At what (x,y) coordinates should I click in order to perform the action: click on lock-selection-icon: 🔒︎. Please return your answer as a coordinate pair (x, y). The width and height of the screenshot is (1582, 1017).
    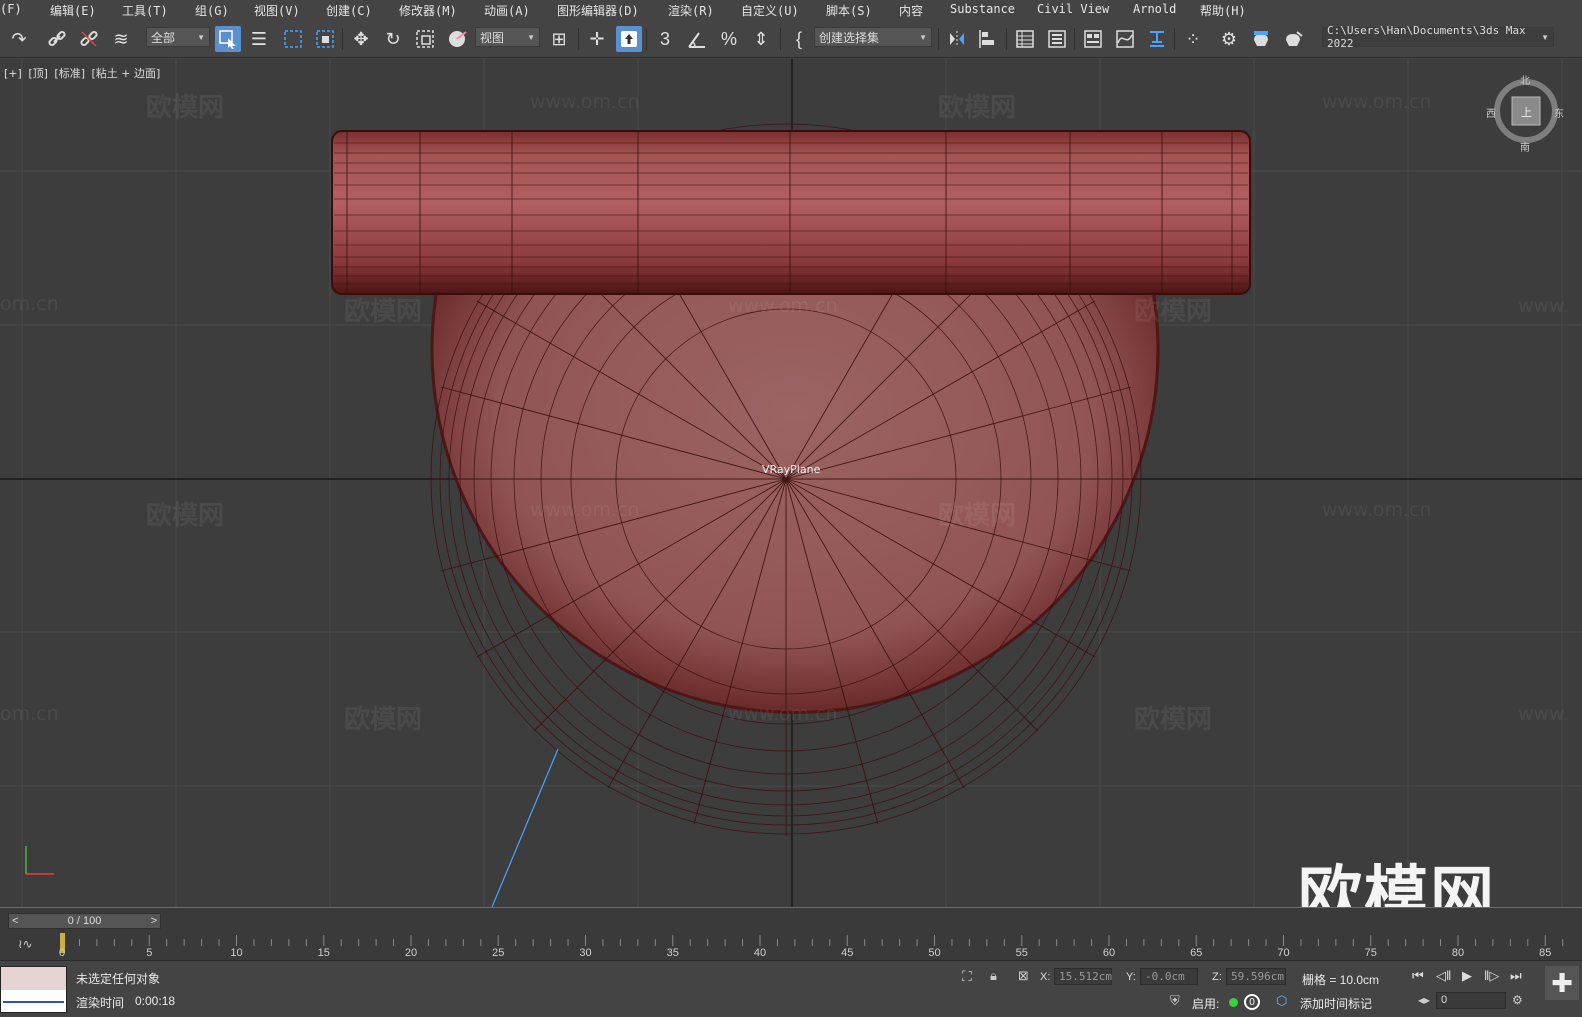
    Looking at the image, I should click on (993, 976).